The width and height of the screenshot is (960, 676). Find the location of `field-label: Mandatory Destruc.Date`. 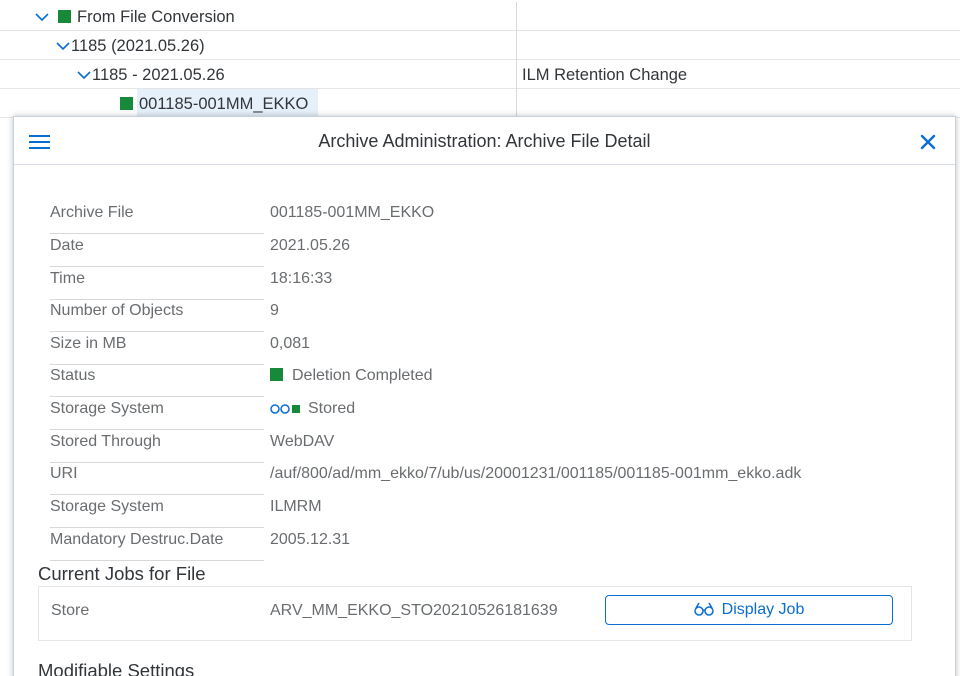

field-label: Mandatory Destruc.Date is located at coordinates (157, 544).